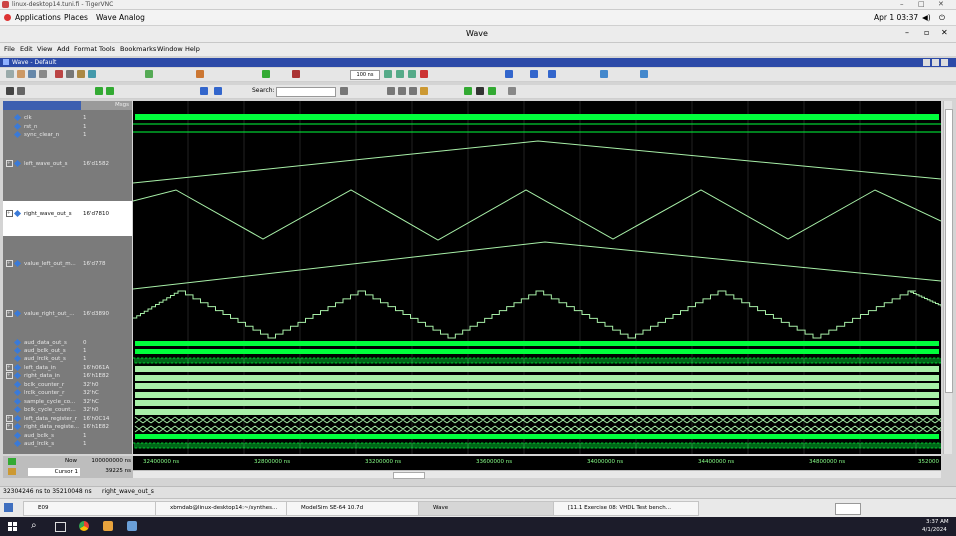  Describe the element at coordinates (921, 4) in the screenshot. I see `maximize-icon: □` at that location.